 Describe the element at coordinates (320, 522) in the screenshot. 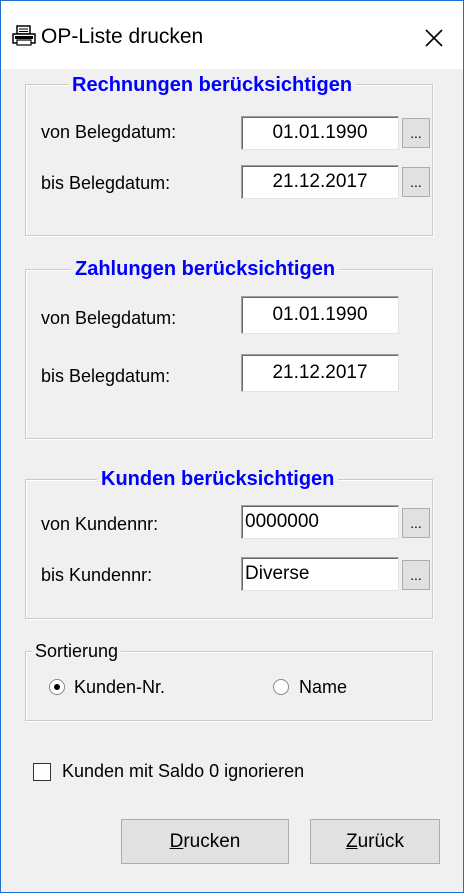

I see `kunden-von-input: 0000000` at that location.